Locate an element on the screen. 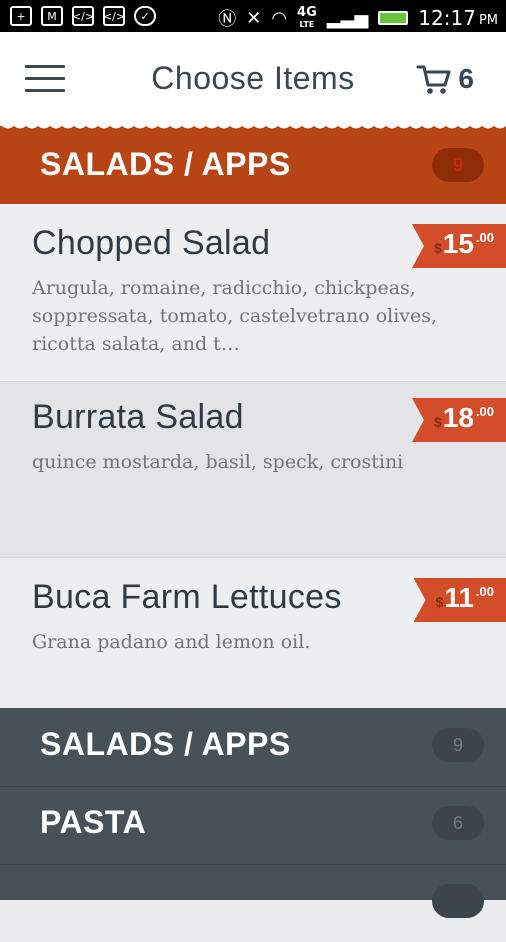 The image size is (506, 942). price-amount: 11 is located at coordinates (459, 597).